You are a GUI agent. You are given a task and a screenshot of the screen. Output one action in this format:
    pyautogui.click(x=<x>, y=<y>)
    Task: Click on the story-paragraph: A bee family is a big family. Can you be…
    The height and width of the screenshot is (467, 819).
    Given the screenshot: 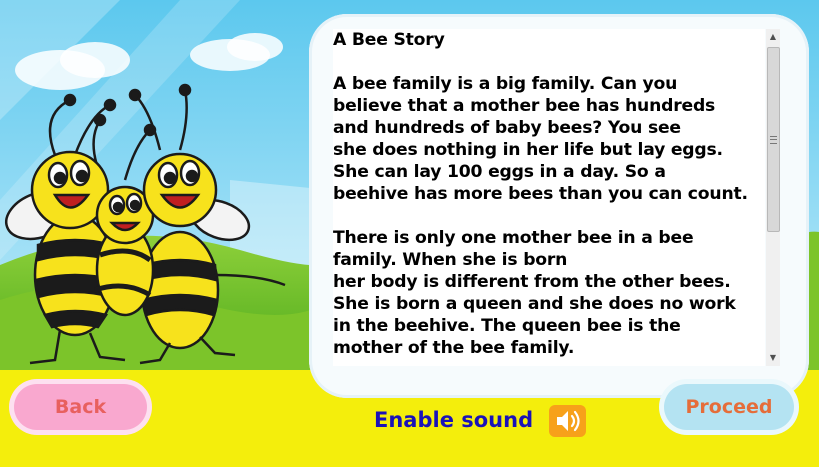 What is the action you would take?
    pyautogui.click(x=540, y=139)
    